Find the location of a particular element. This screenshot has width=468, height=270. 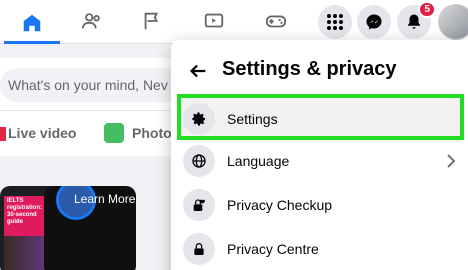

pages-tab is located at coordinates (152, 21).